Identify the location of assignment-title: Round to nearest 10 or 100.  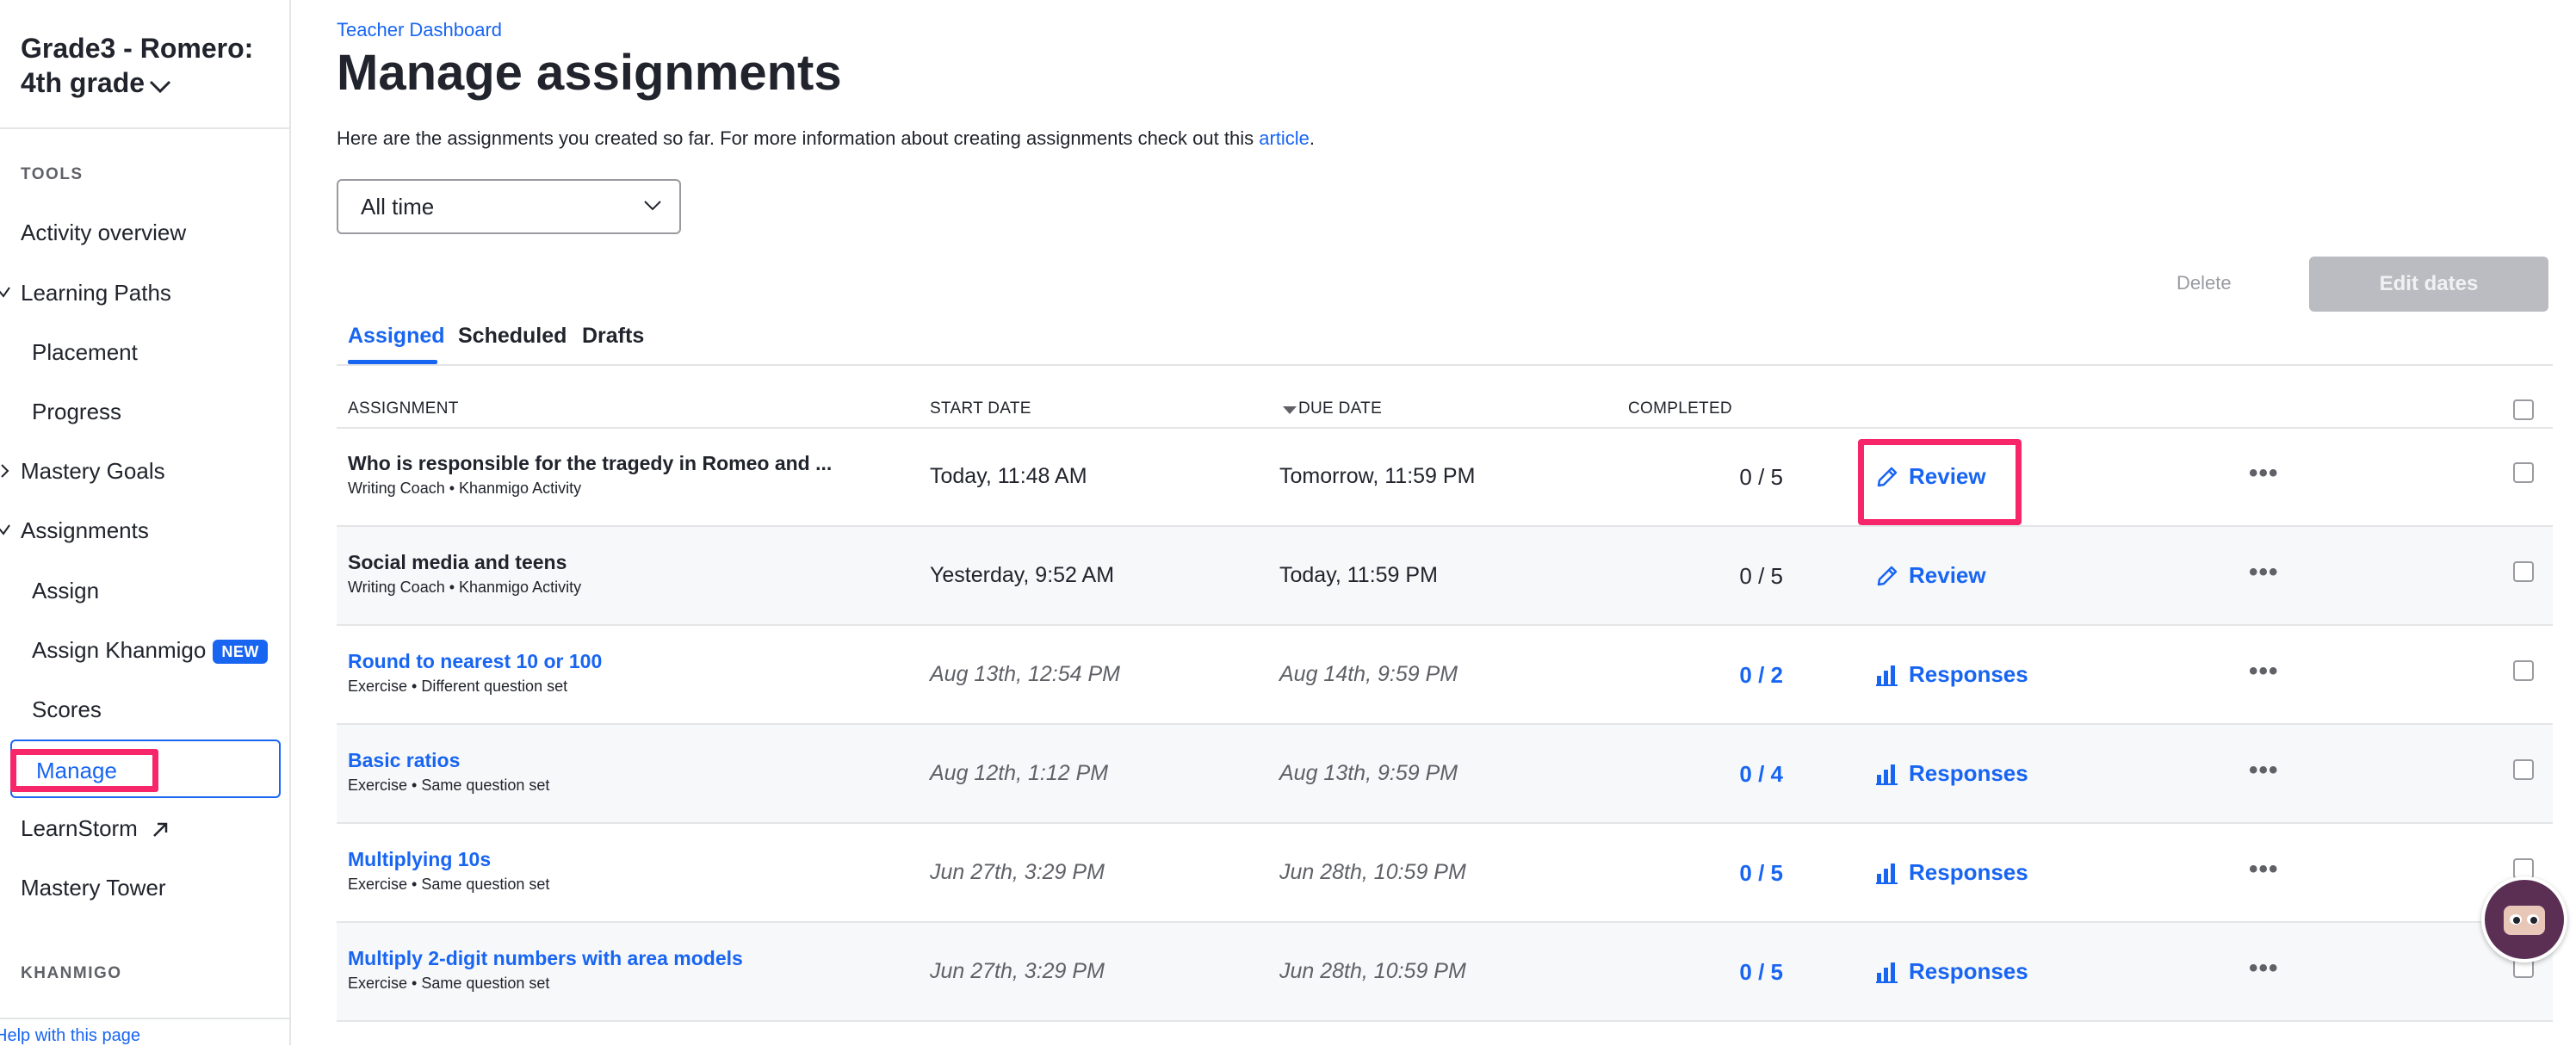
(475, 661).